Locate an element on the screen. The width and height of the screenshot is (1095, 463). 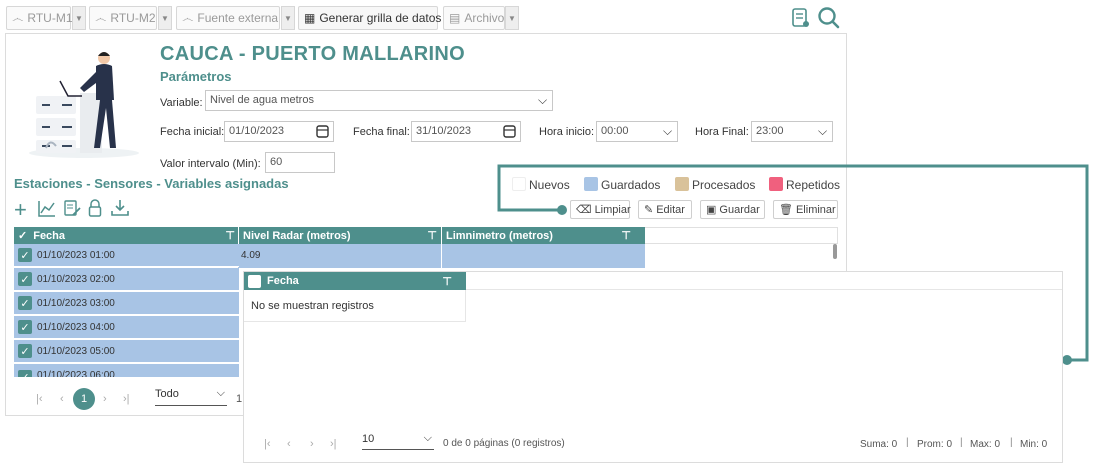
document-edit-icon is located at coordinates (72, 208).